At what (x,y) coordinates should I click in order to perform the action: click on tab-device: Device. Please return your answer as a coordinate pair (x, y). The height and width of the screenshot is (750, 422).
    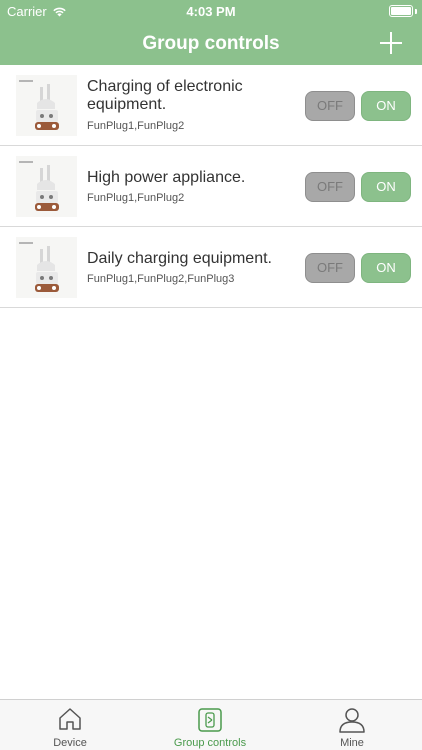
    Looking at the image, I should click on (70, 725).